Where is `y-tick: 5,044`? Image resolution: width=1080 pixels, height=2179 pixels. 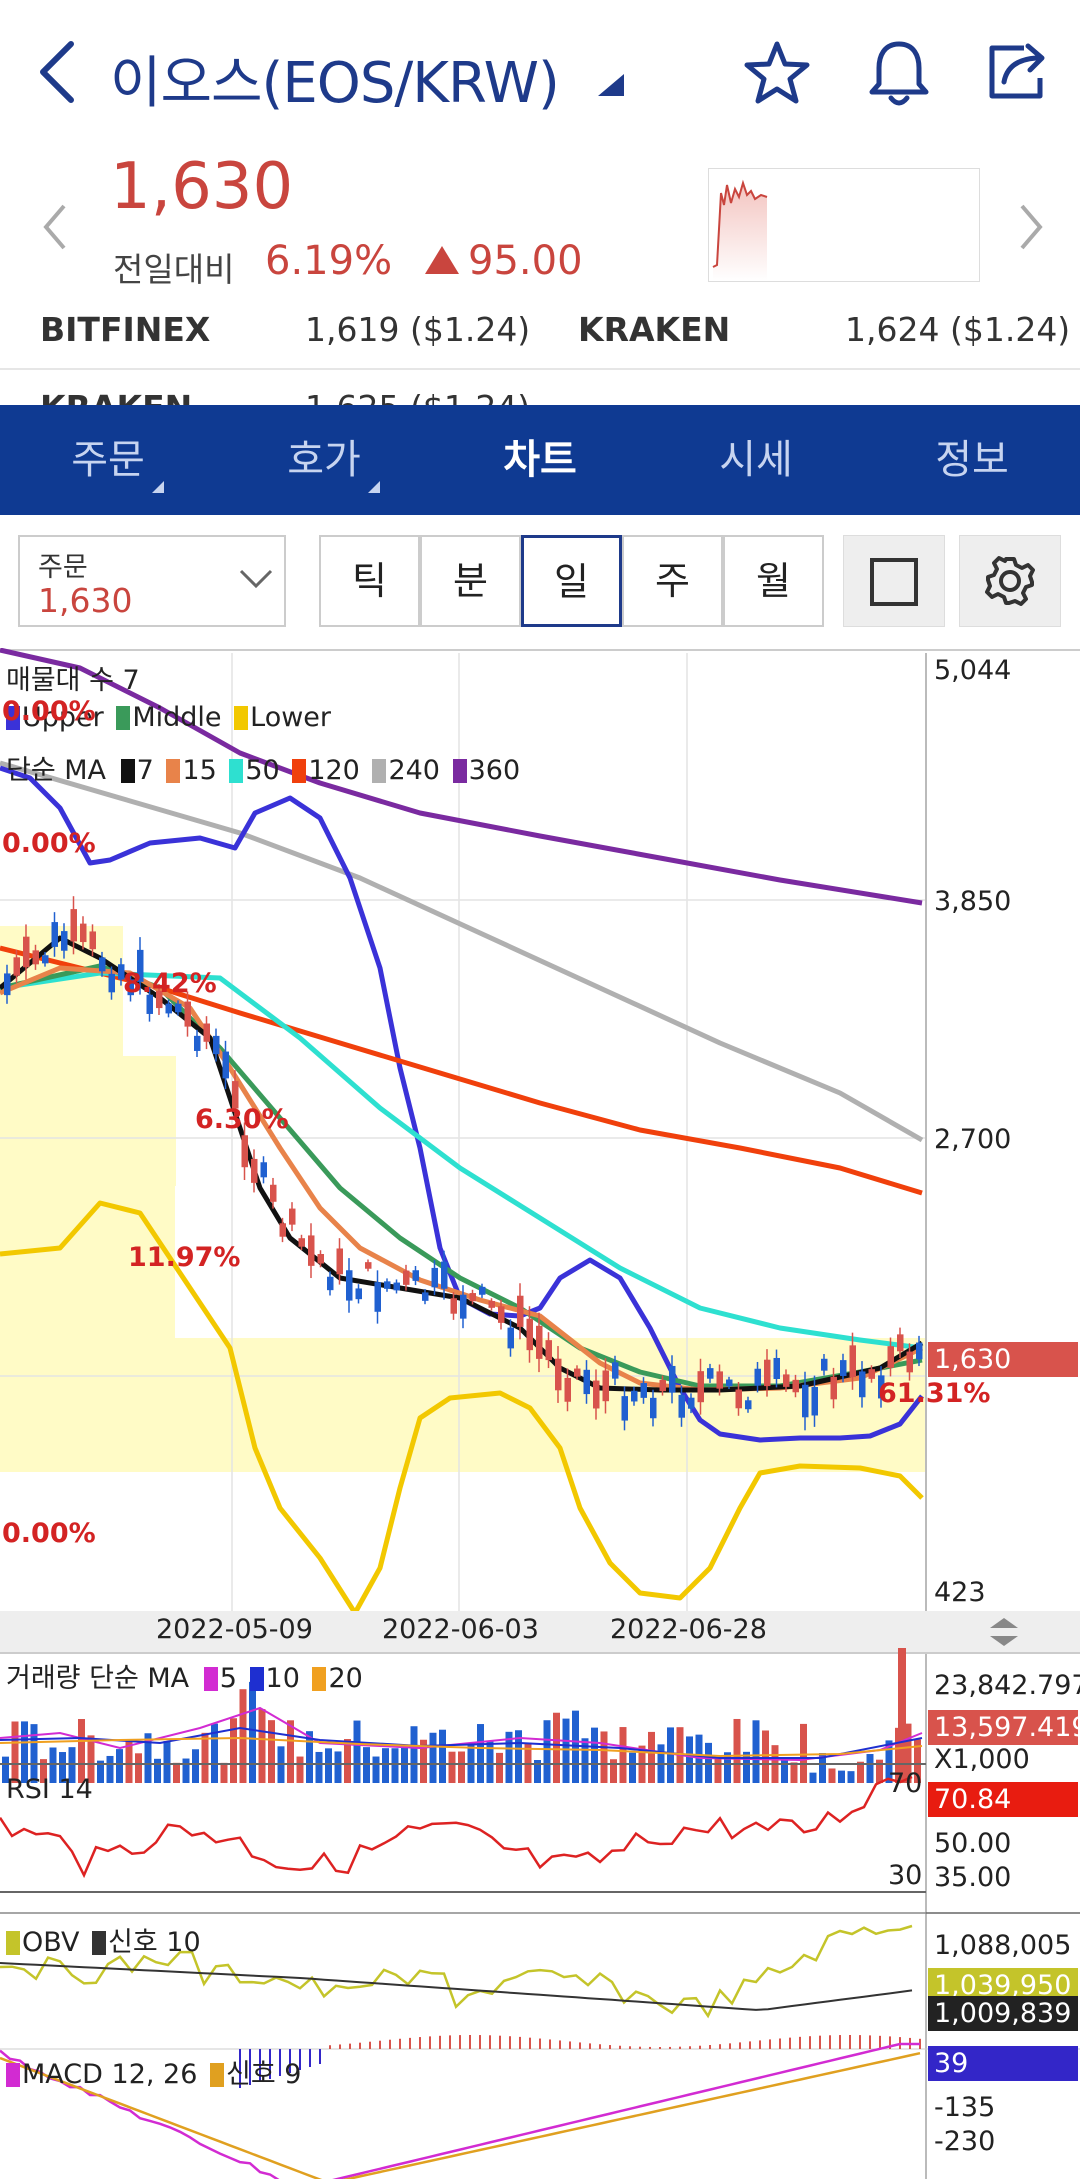
y-tick: 5,044 is located at coordinates (973, 670).